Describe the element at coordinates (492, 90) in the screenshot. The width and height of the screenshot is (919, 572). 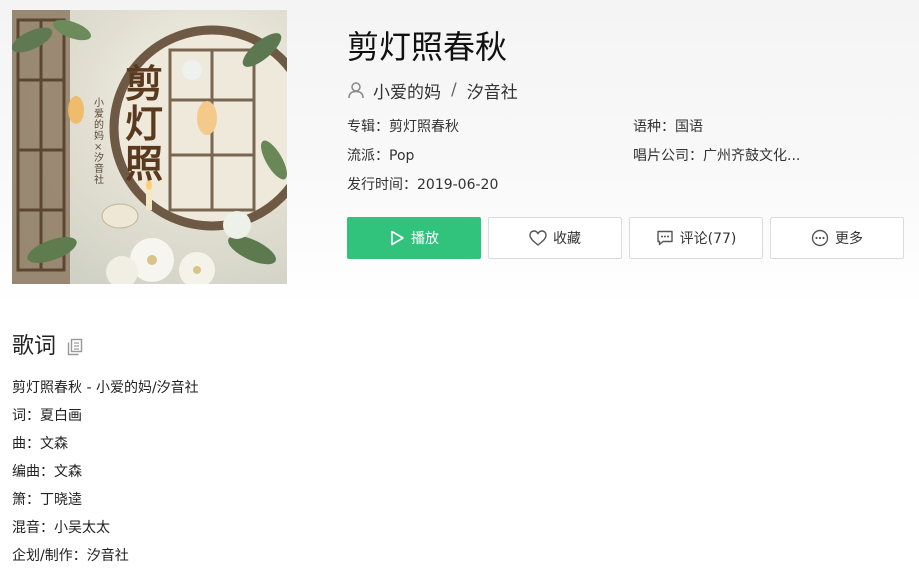
I see `artist-link-2: 汐音社` at that location.